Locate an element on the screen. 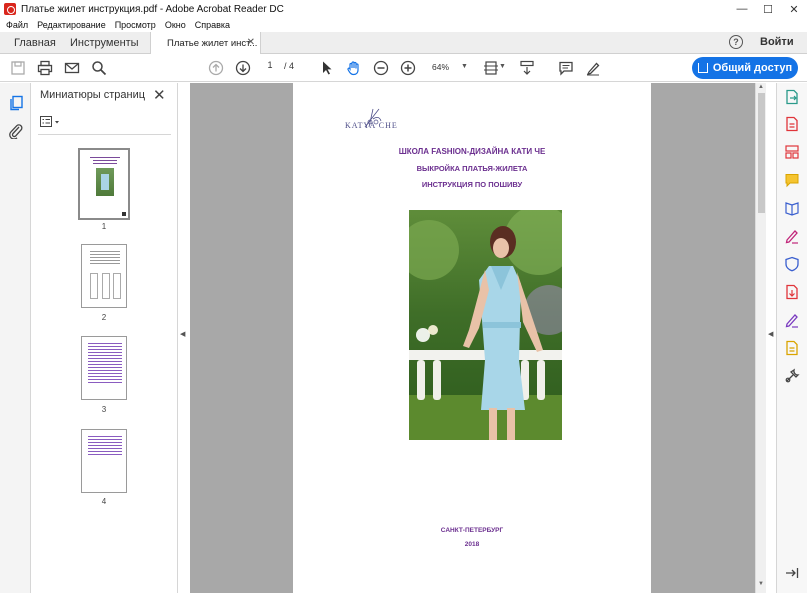 The width and height of the screenshot is (807, 593). zoom-level-select: 64% is located at coordinates (440, 67).